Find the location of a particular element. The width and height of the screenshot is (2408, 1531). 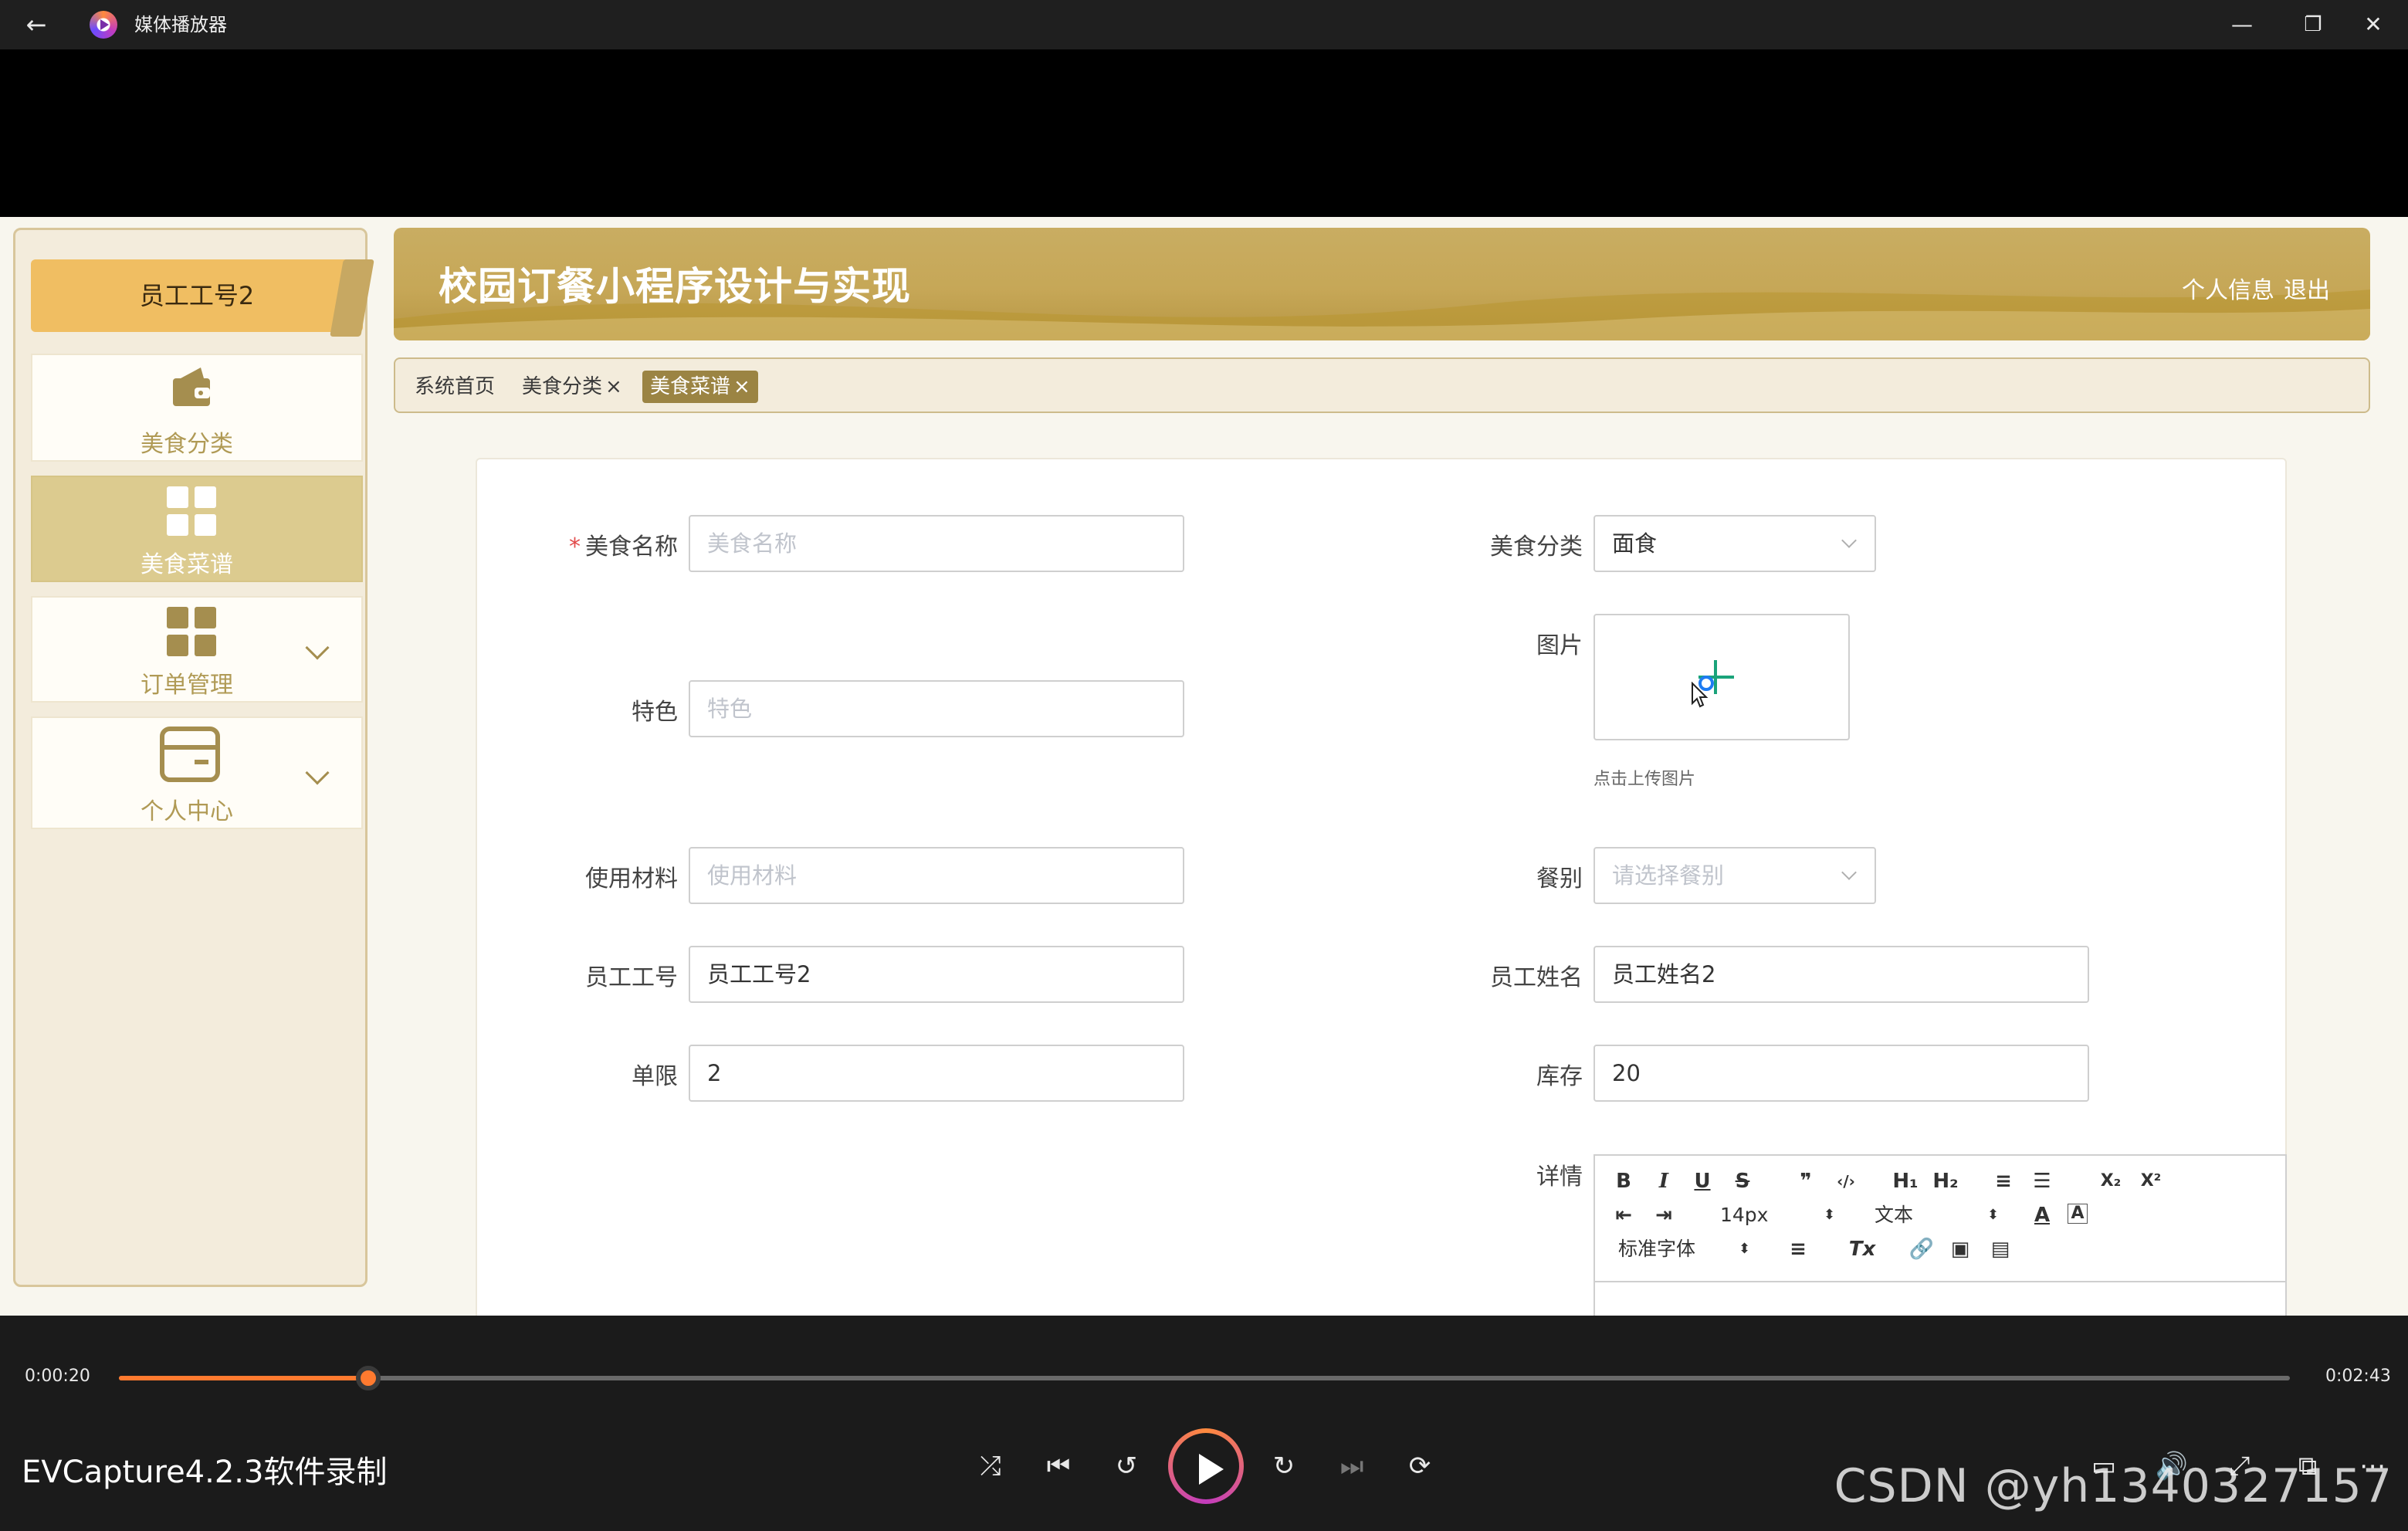

seek-thumb is located at coordinates (368, 1378).